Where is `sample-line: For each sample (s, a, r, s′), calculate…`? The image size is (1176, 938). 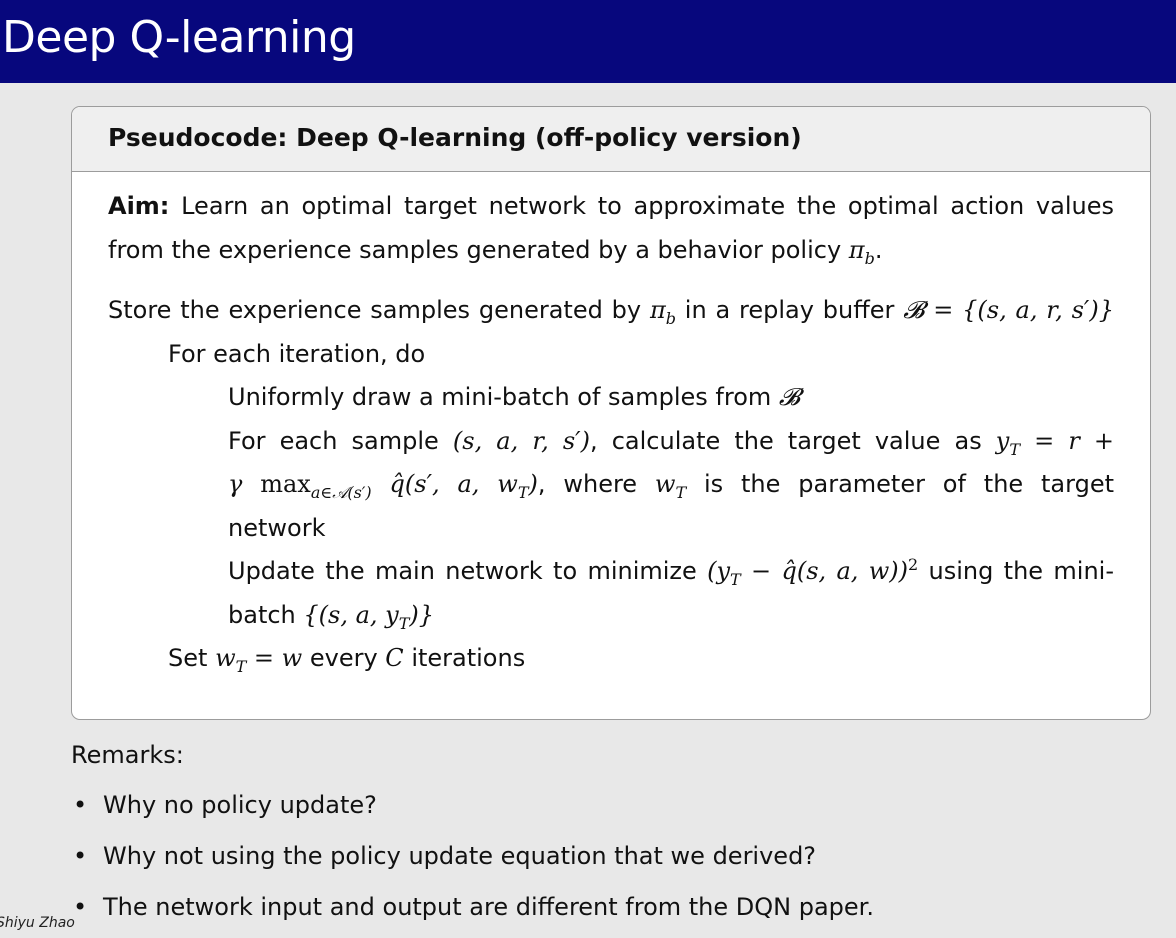
sample-line: For each sample (s, a, r, s′), calculate… is located at coordinates (611, 442).